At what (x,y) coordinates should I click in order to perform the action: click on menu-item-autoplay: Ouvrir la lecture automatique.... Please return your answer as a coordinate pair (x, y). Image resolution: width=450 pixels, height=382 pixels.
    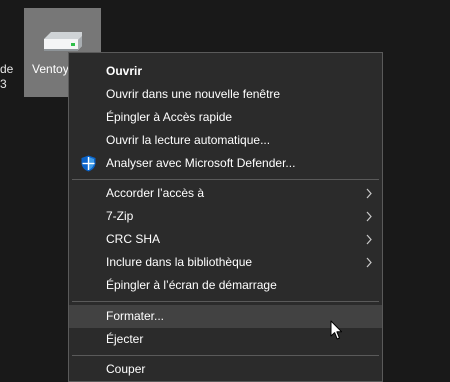
    Looking at the image, I should click on (225, 140).